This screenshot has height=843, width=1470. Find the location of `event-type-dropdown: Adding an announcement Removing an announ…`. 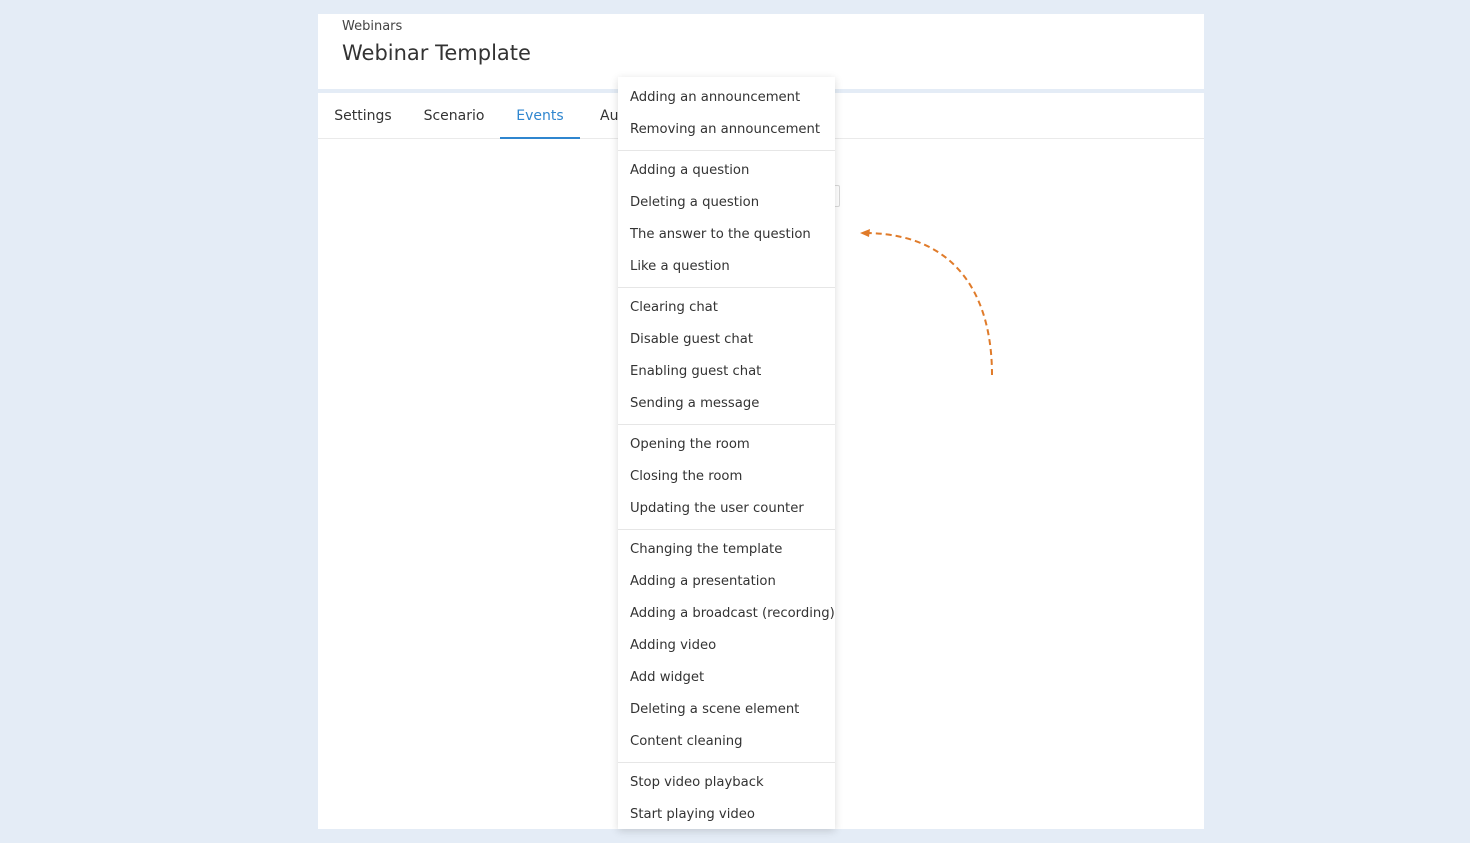

event-type-dropdown: Adding an announcement Removing an announ… is located at coordinates (726, 453).